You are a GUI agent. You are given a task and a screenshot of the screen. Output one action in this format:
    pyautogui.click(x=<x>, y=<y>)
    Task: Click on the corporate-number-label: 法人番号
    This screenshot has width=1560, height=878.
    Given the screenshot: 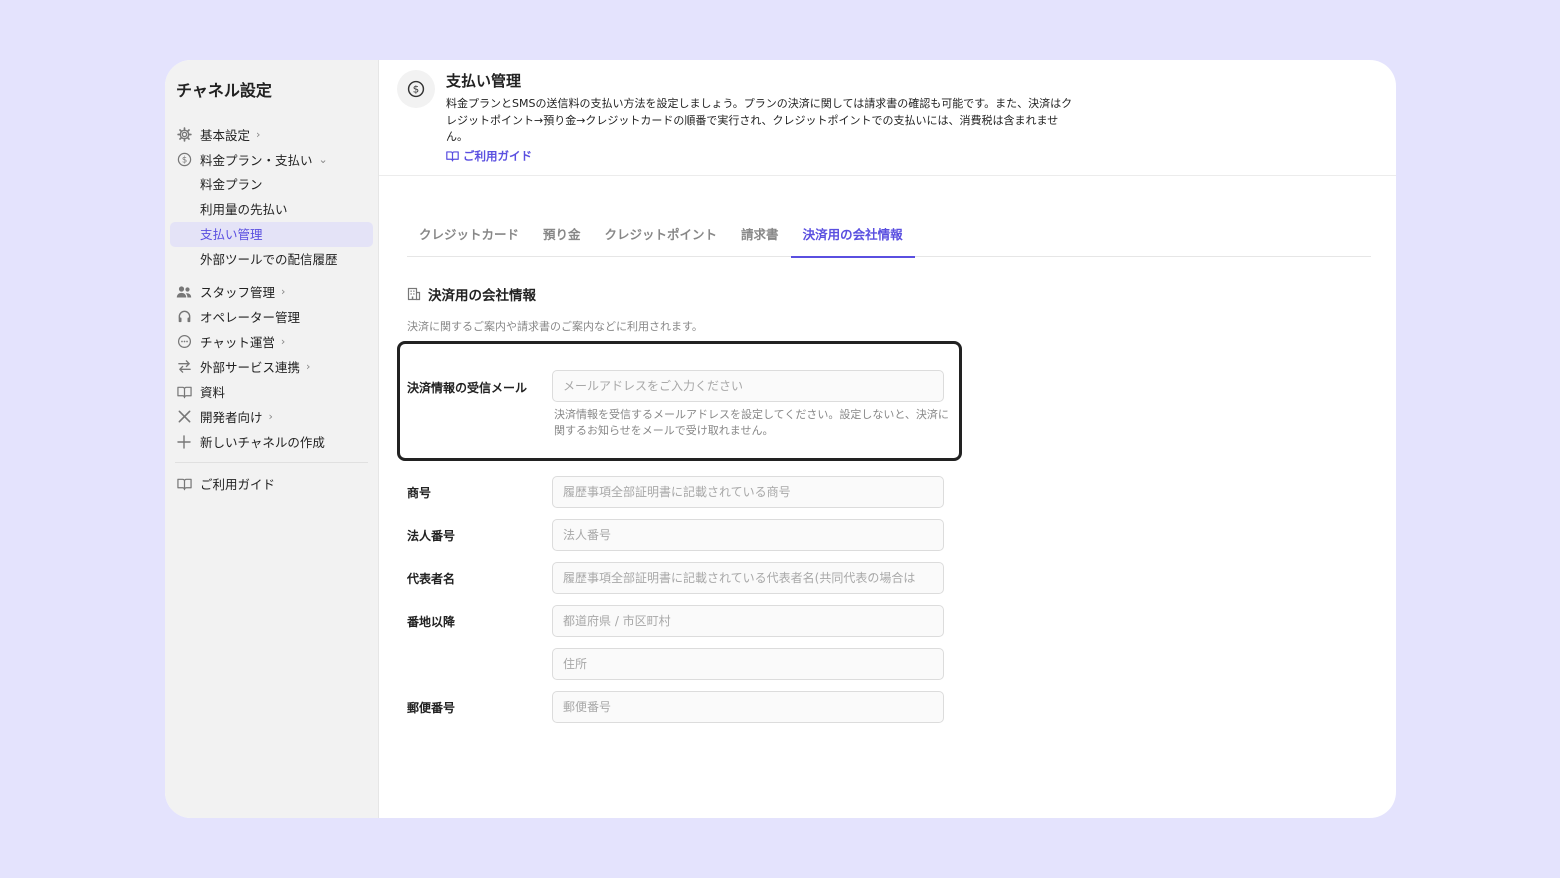 What is the action you would take?
    pyautogui.click(x=431, y=536)
    